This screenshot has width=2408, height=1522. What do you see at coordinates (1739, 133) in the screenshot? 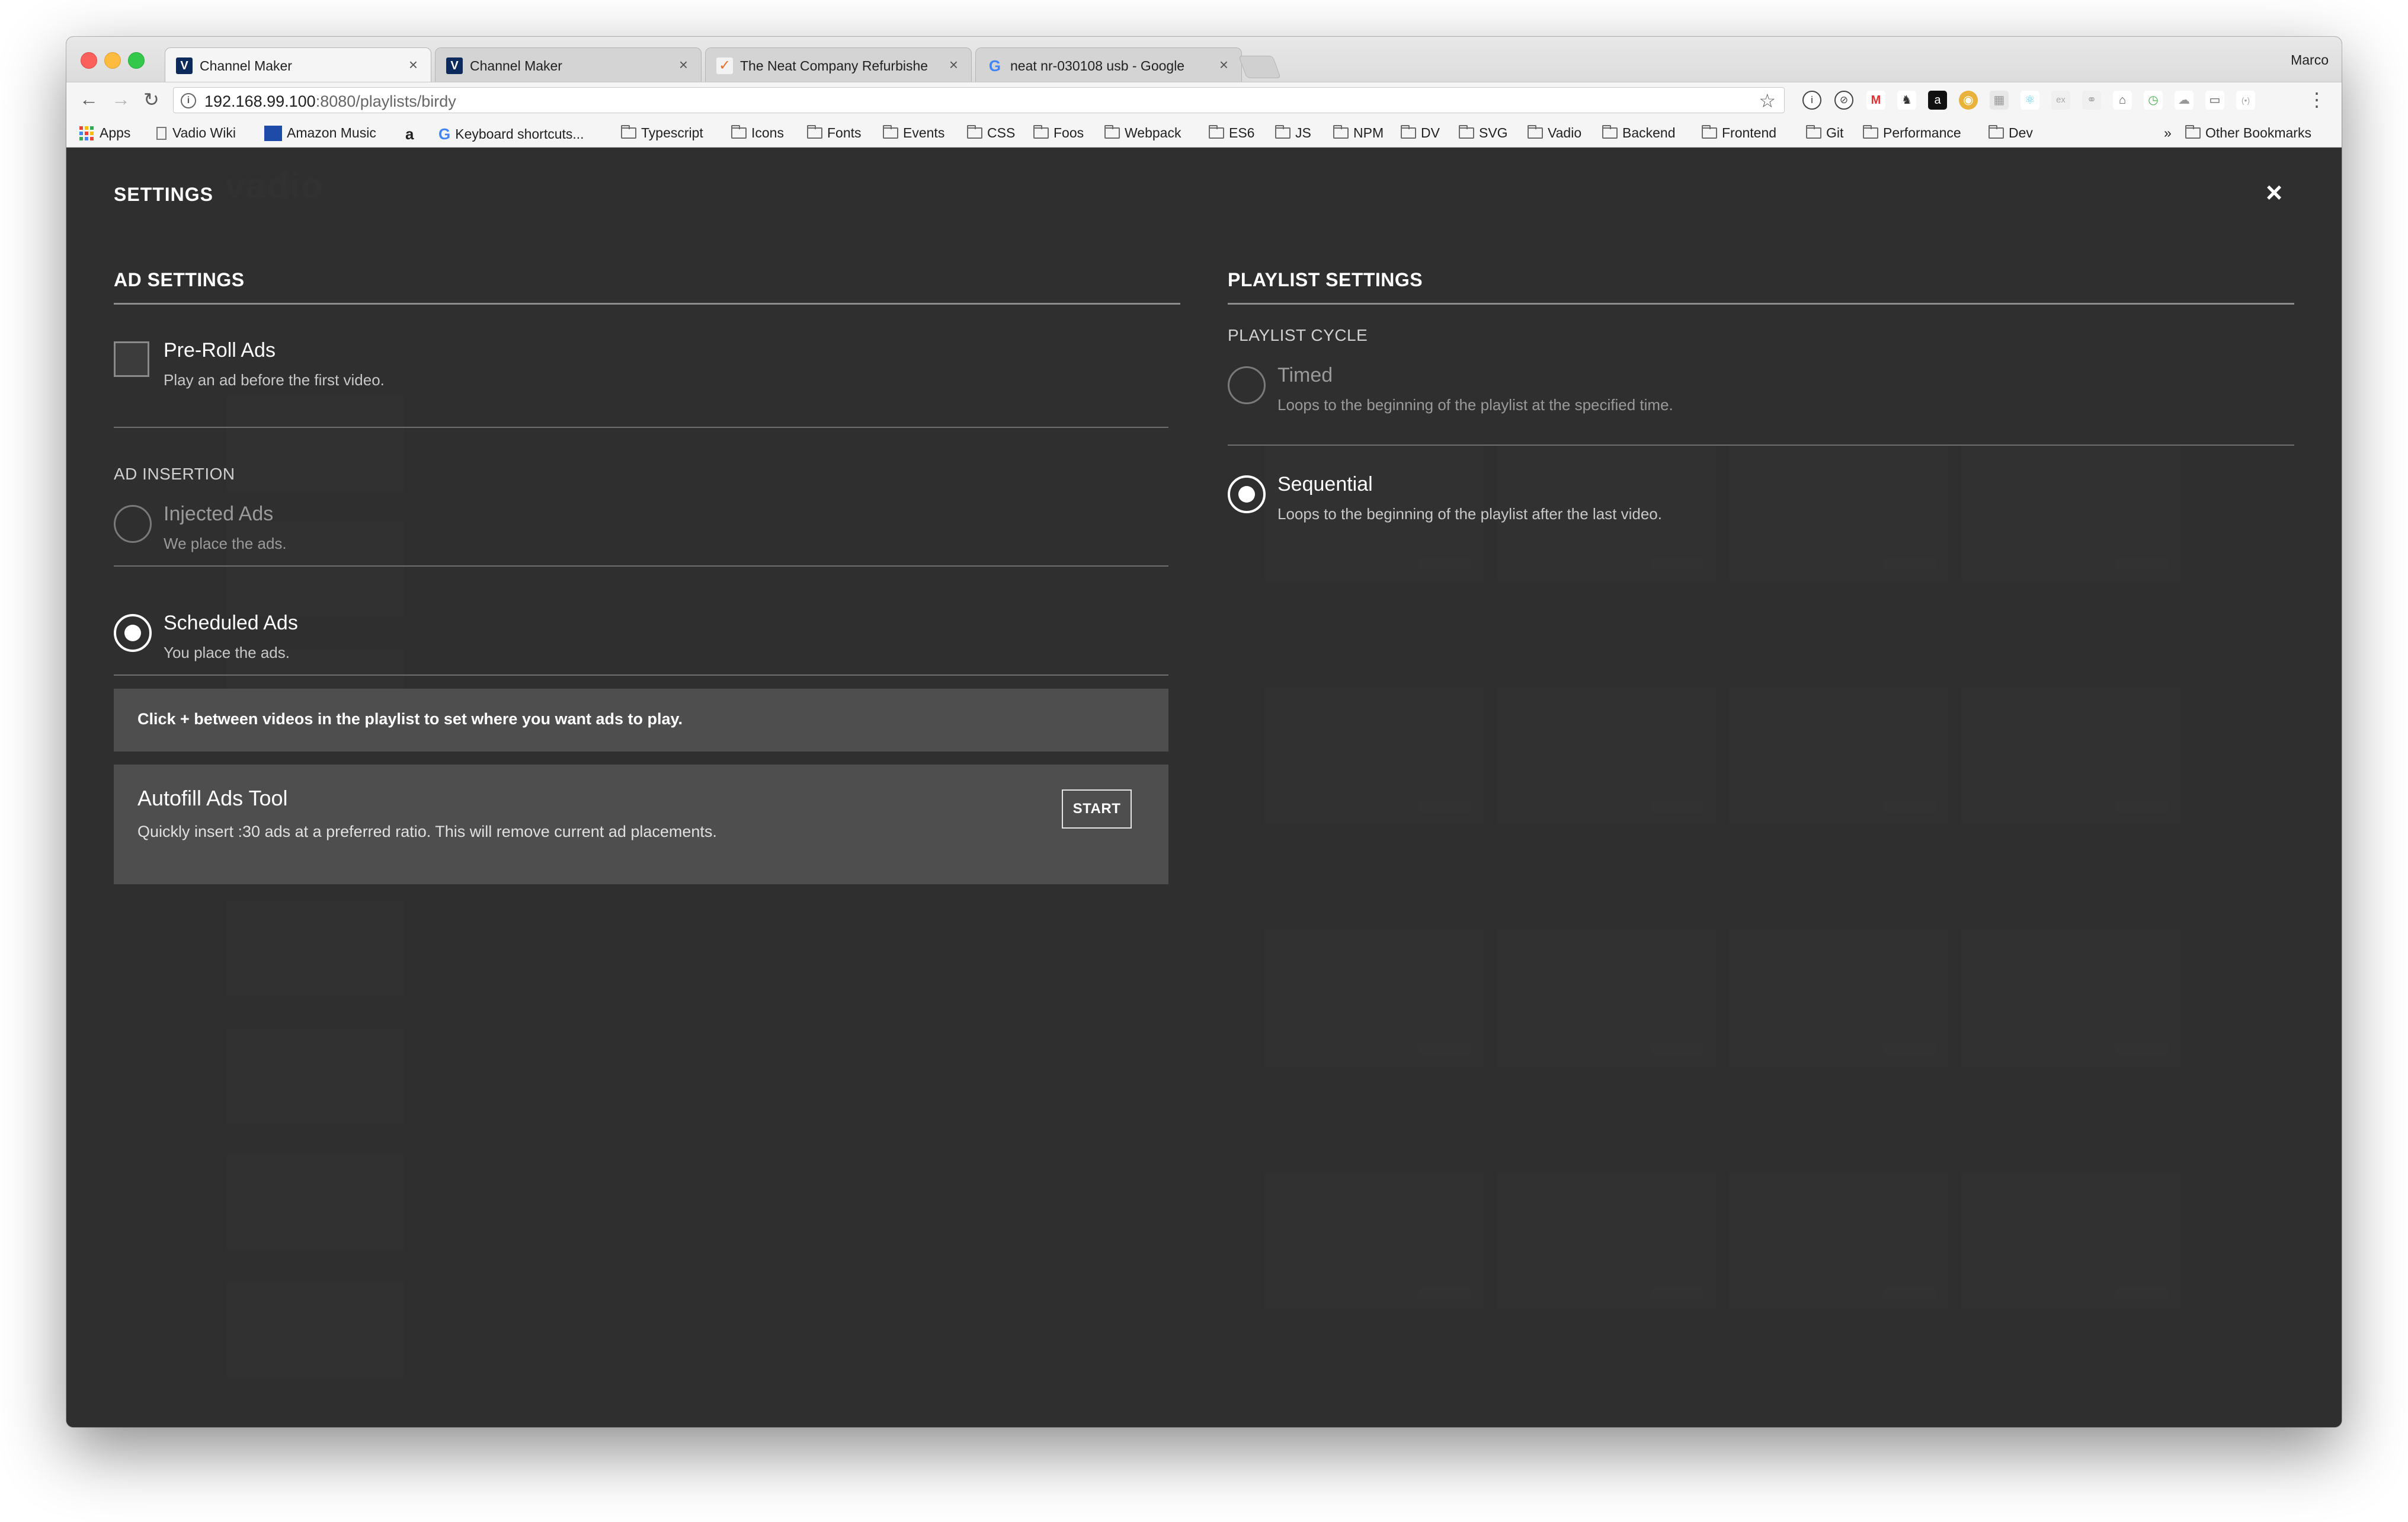
I see `bookmark-folder-frontend: Frontend` at bounding box center [1739, 133].